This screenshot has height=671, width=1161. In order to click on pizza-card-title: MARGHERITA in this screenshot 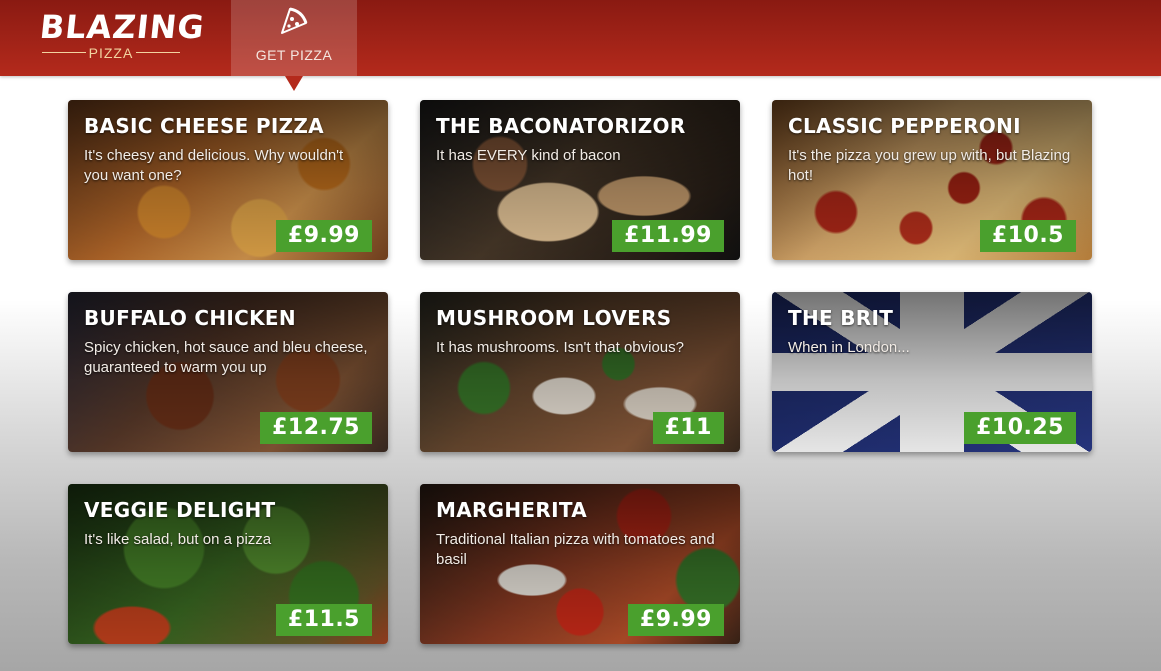, I will do `click(512, 510)`.